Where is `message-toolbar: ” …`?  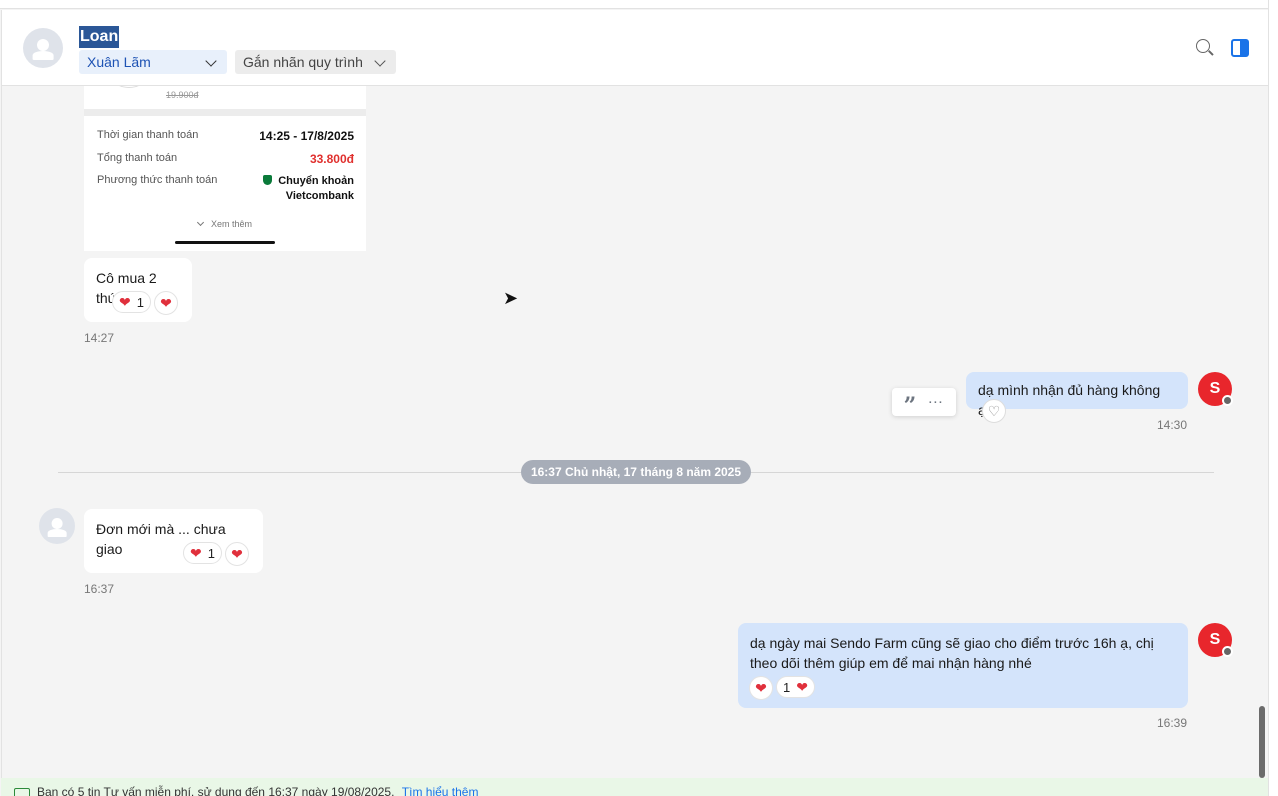 message-toolbar: ” … is located at coordinates (924, 402).